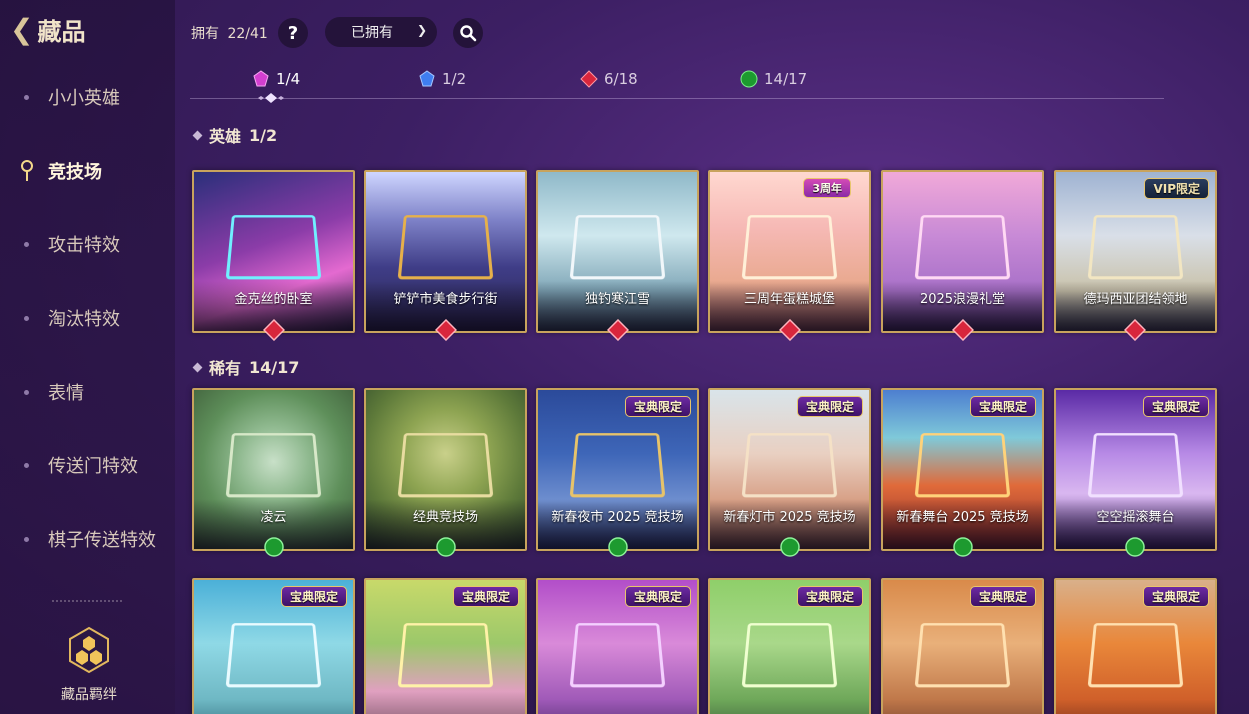 The image size is (1249, 714). I want to click on sidebar: ❮ 藏品 小小英雄 竞技场 攻击特效 淘汰特效 表情 传送门特效 棋子传送特效, so click(87, 357).